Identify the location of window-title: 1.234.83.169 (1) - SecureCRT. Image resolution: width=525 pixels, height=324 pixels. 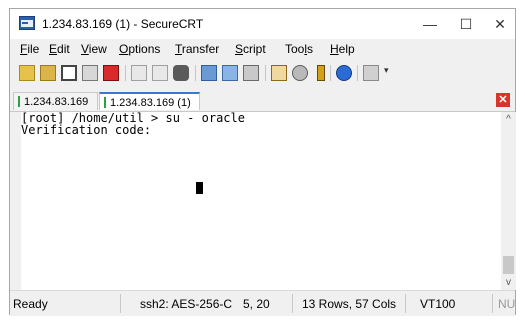
(123, 24).